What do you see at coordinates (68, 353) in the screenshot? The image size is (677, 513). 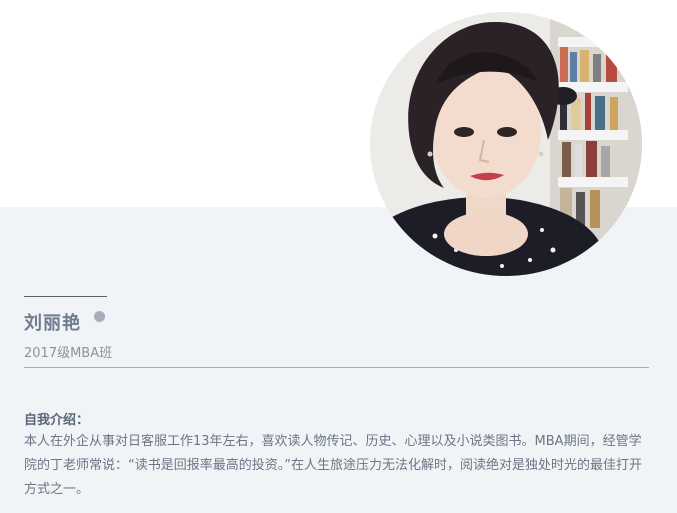 I see `class-label: 2017级MBA班` at bounding box center [68, 353].